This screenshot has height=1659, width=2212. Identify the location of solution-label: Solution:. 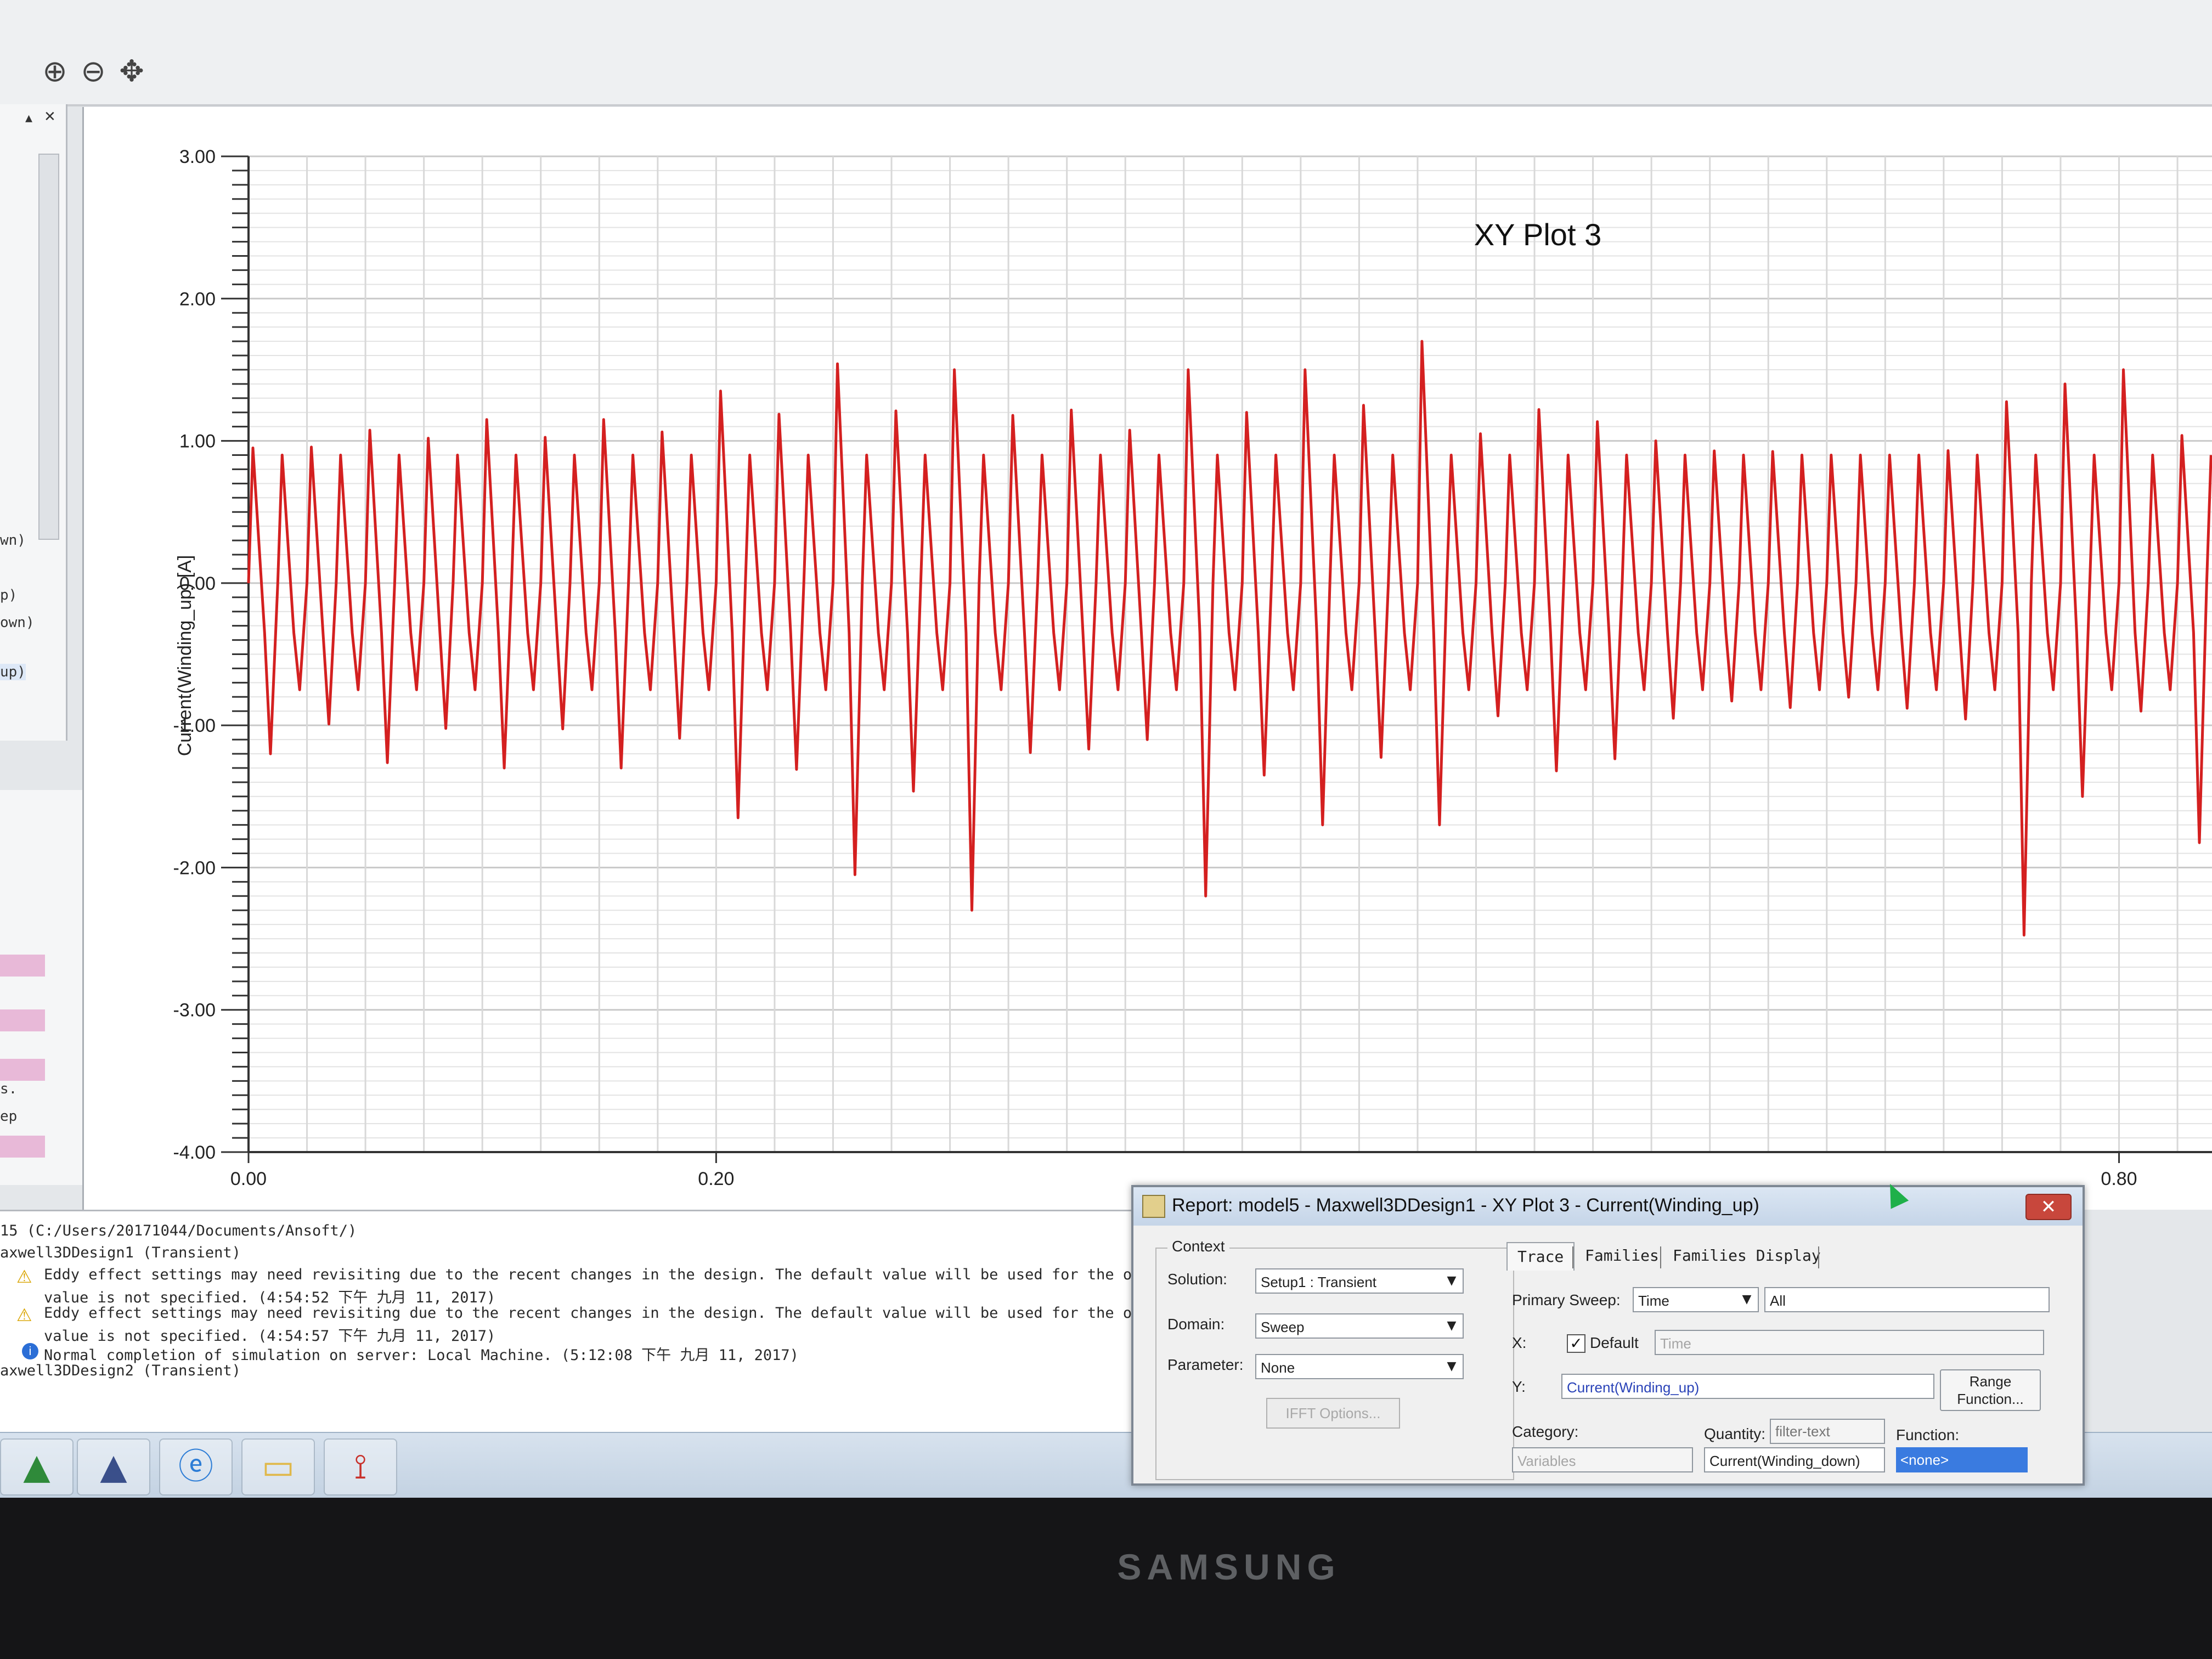
(1197, 1279).